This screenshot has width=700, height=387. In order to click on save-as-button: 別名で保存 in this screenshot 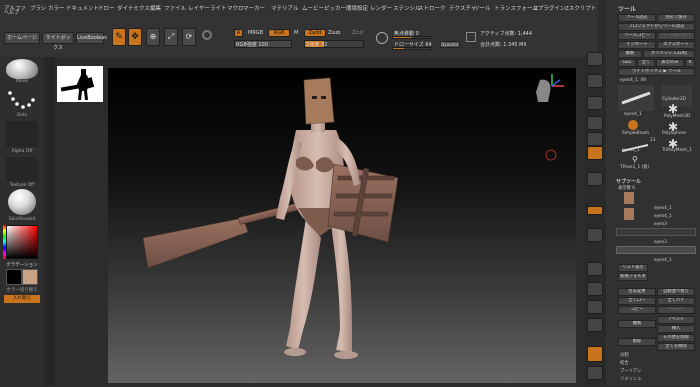, I will do `click(676, 18)`.